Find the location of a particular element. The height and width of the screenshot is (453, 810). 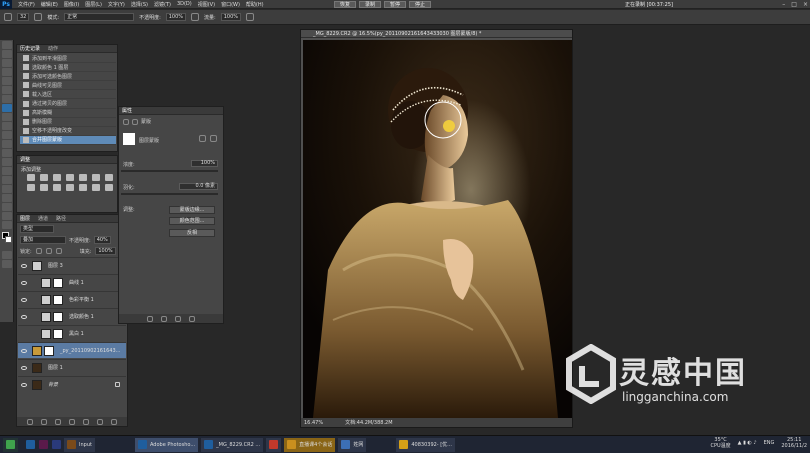

new-layer-icon is located at coordinates (100, 421).